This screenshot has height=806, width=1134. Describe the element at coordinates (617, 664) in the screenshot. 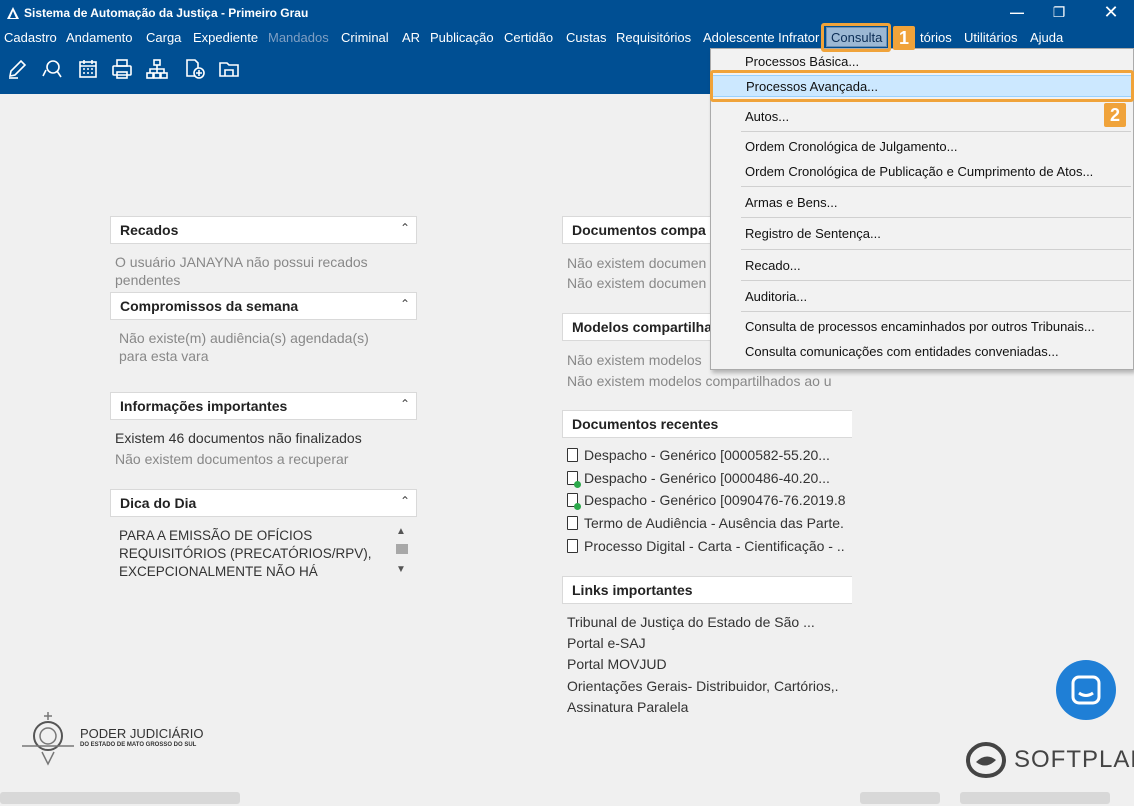

I see `link-movjud: Portal MOVJUD` at that location.